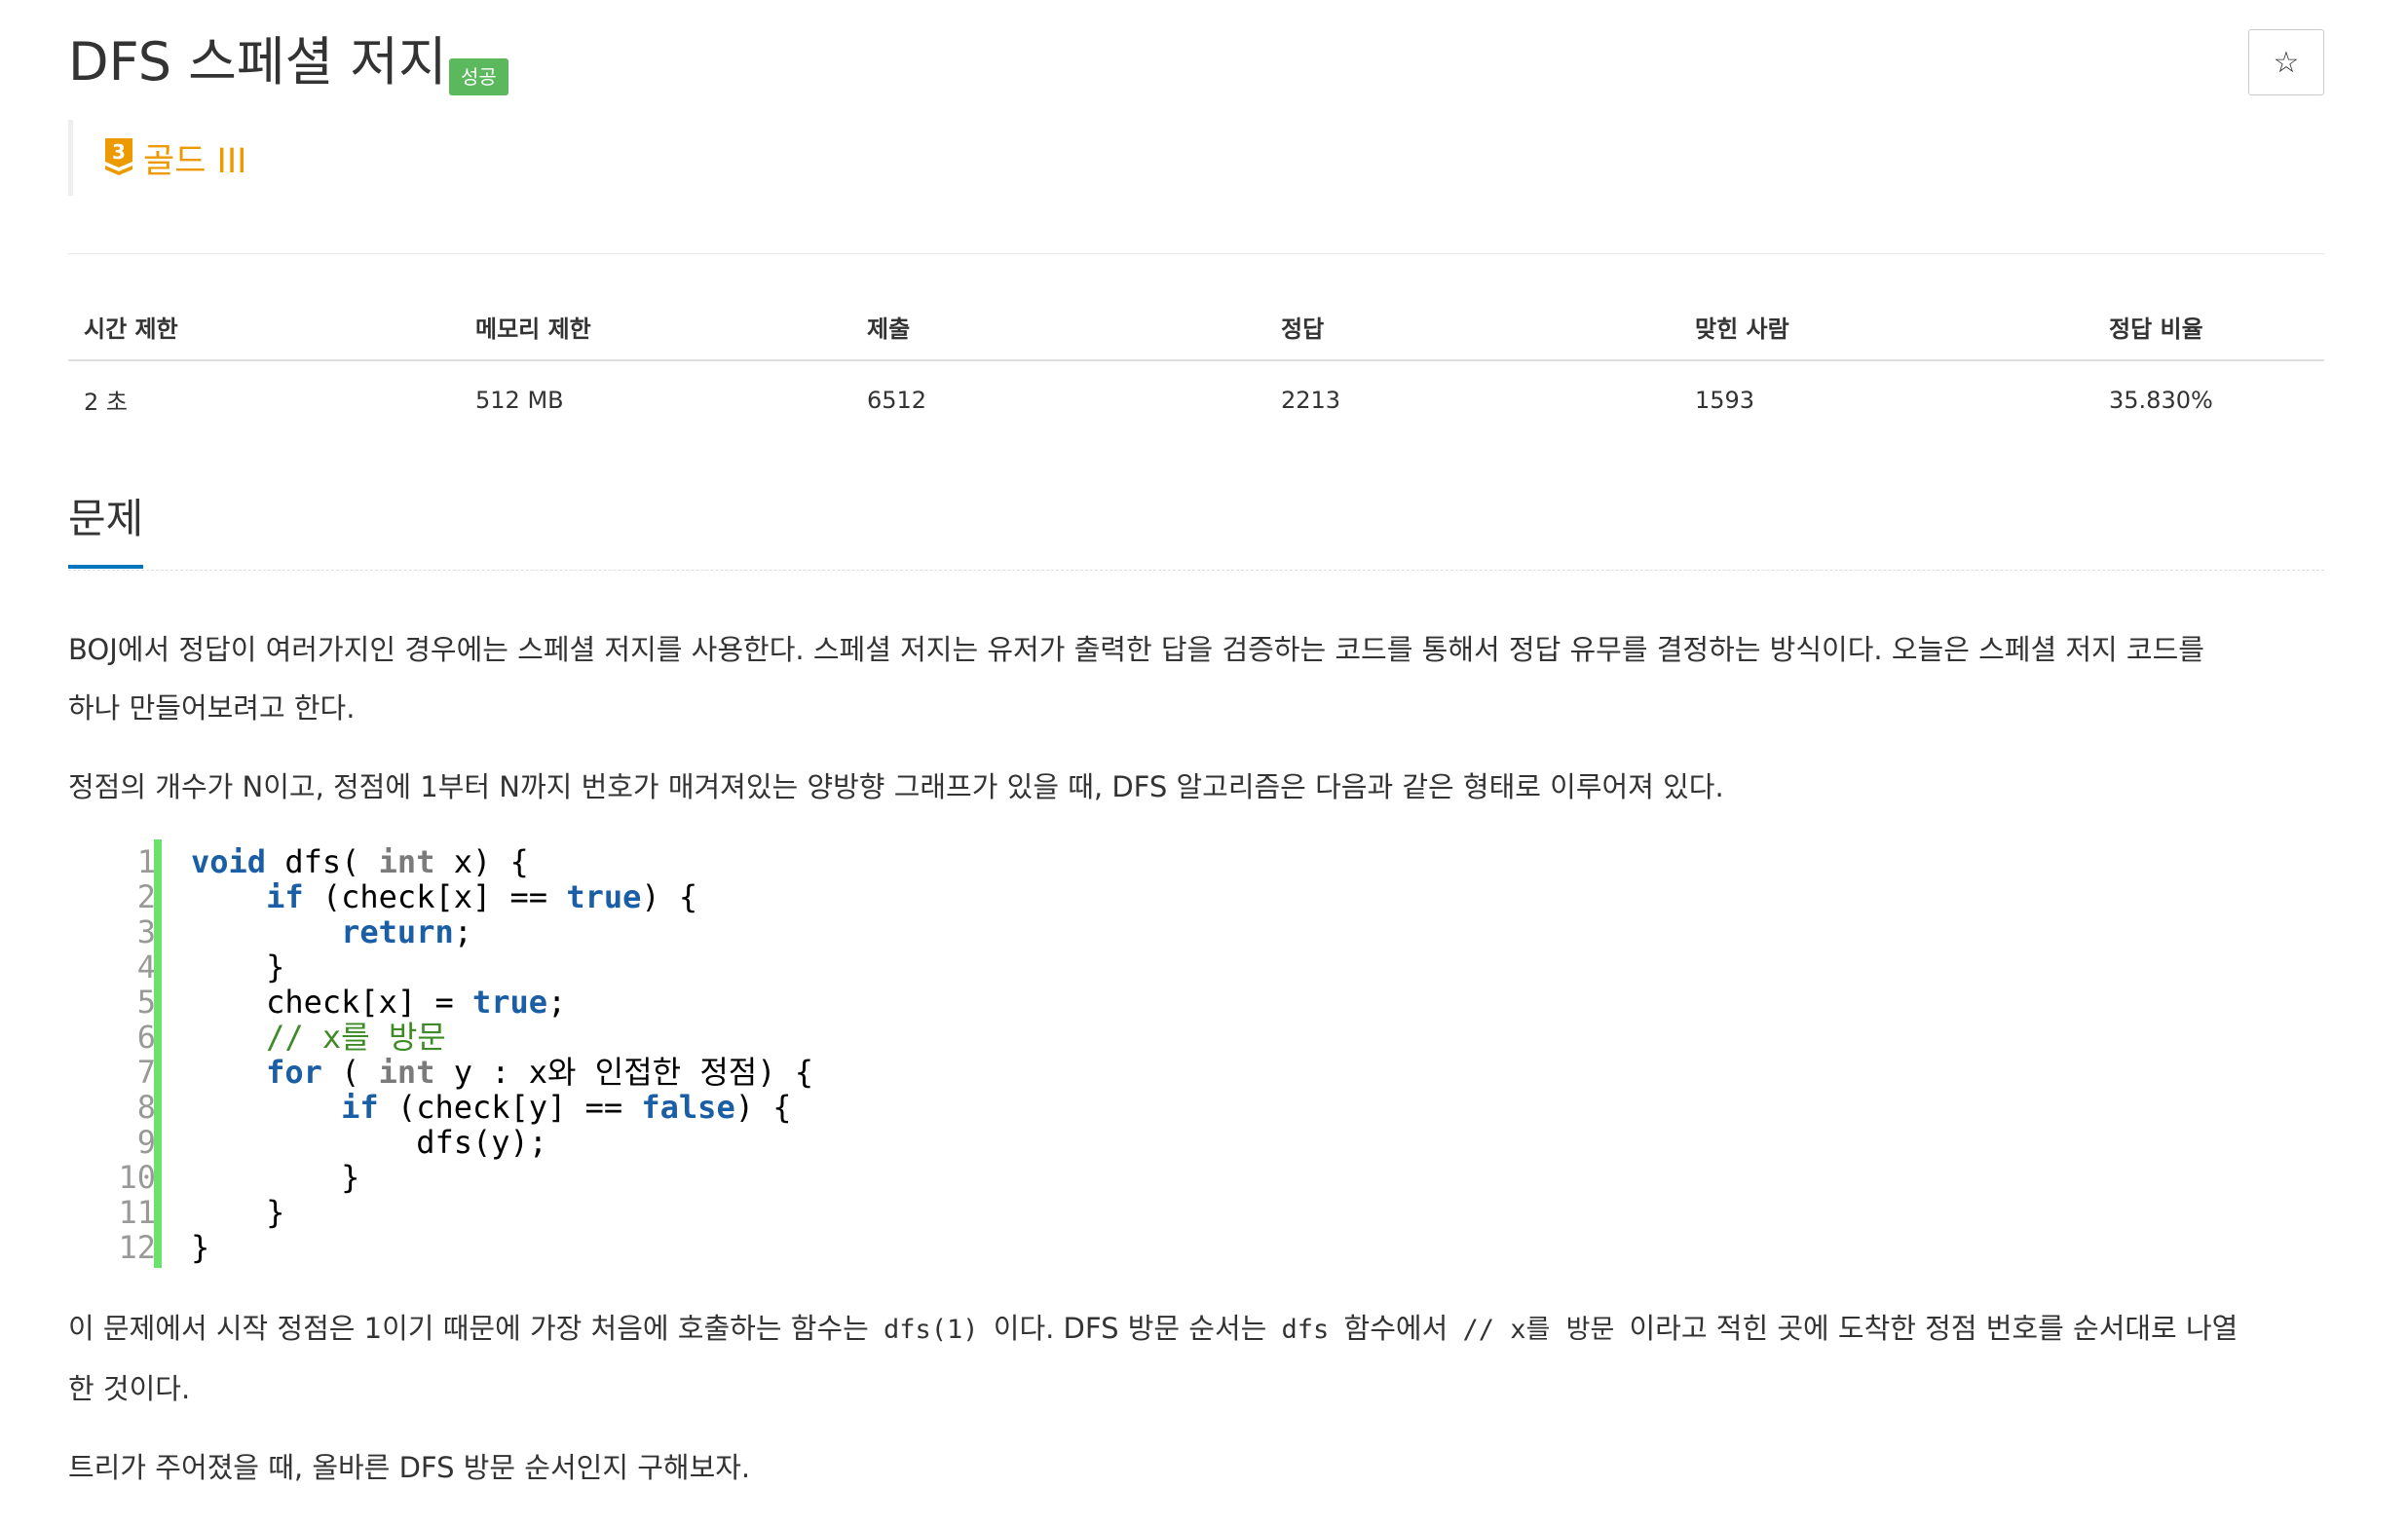 This screenshot has height=1525, width=2408. What do you see at coordinates (1311, 400) in the screenshot?
I see `accepted-value: 2213` at bounding box center [1311, 400].